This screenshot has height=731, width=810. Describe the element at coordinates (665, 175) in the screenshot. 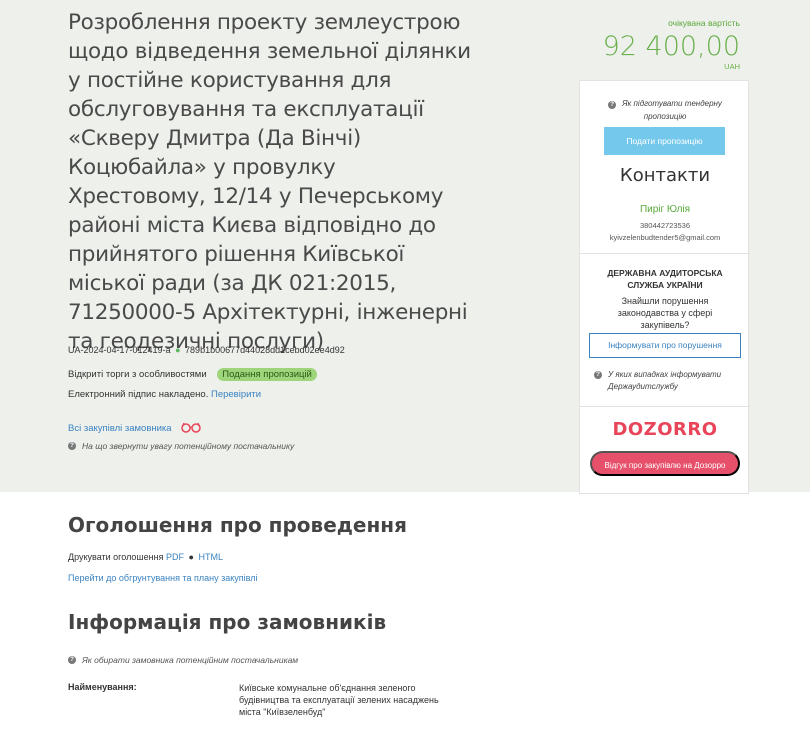

I see `contacts-title: Контакти` at that location.